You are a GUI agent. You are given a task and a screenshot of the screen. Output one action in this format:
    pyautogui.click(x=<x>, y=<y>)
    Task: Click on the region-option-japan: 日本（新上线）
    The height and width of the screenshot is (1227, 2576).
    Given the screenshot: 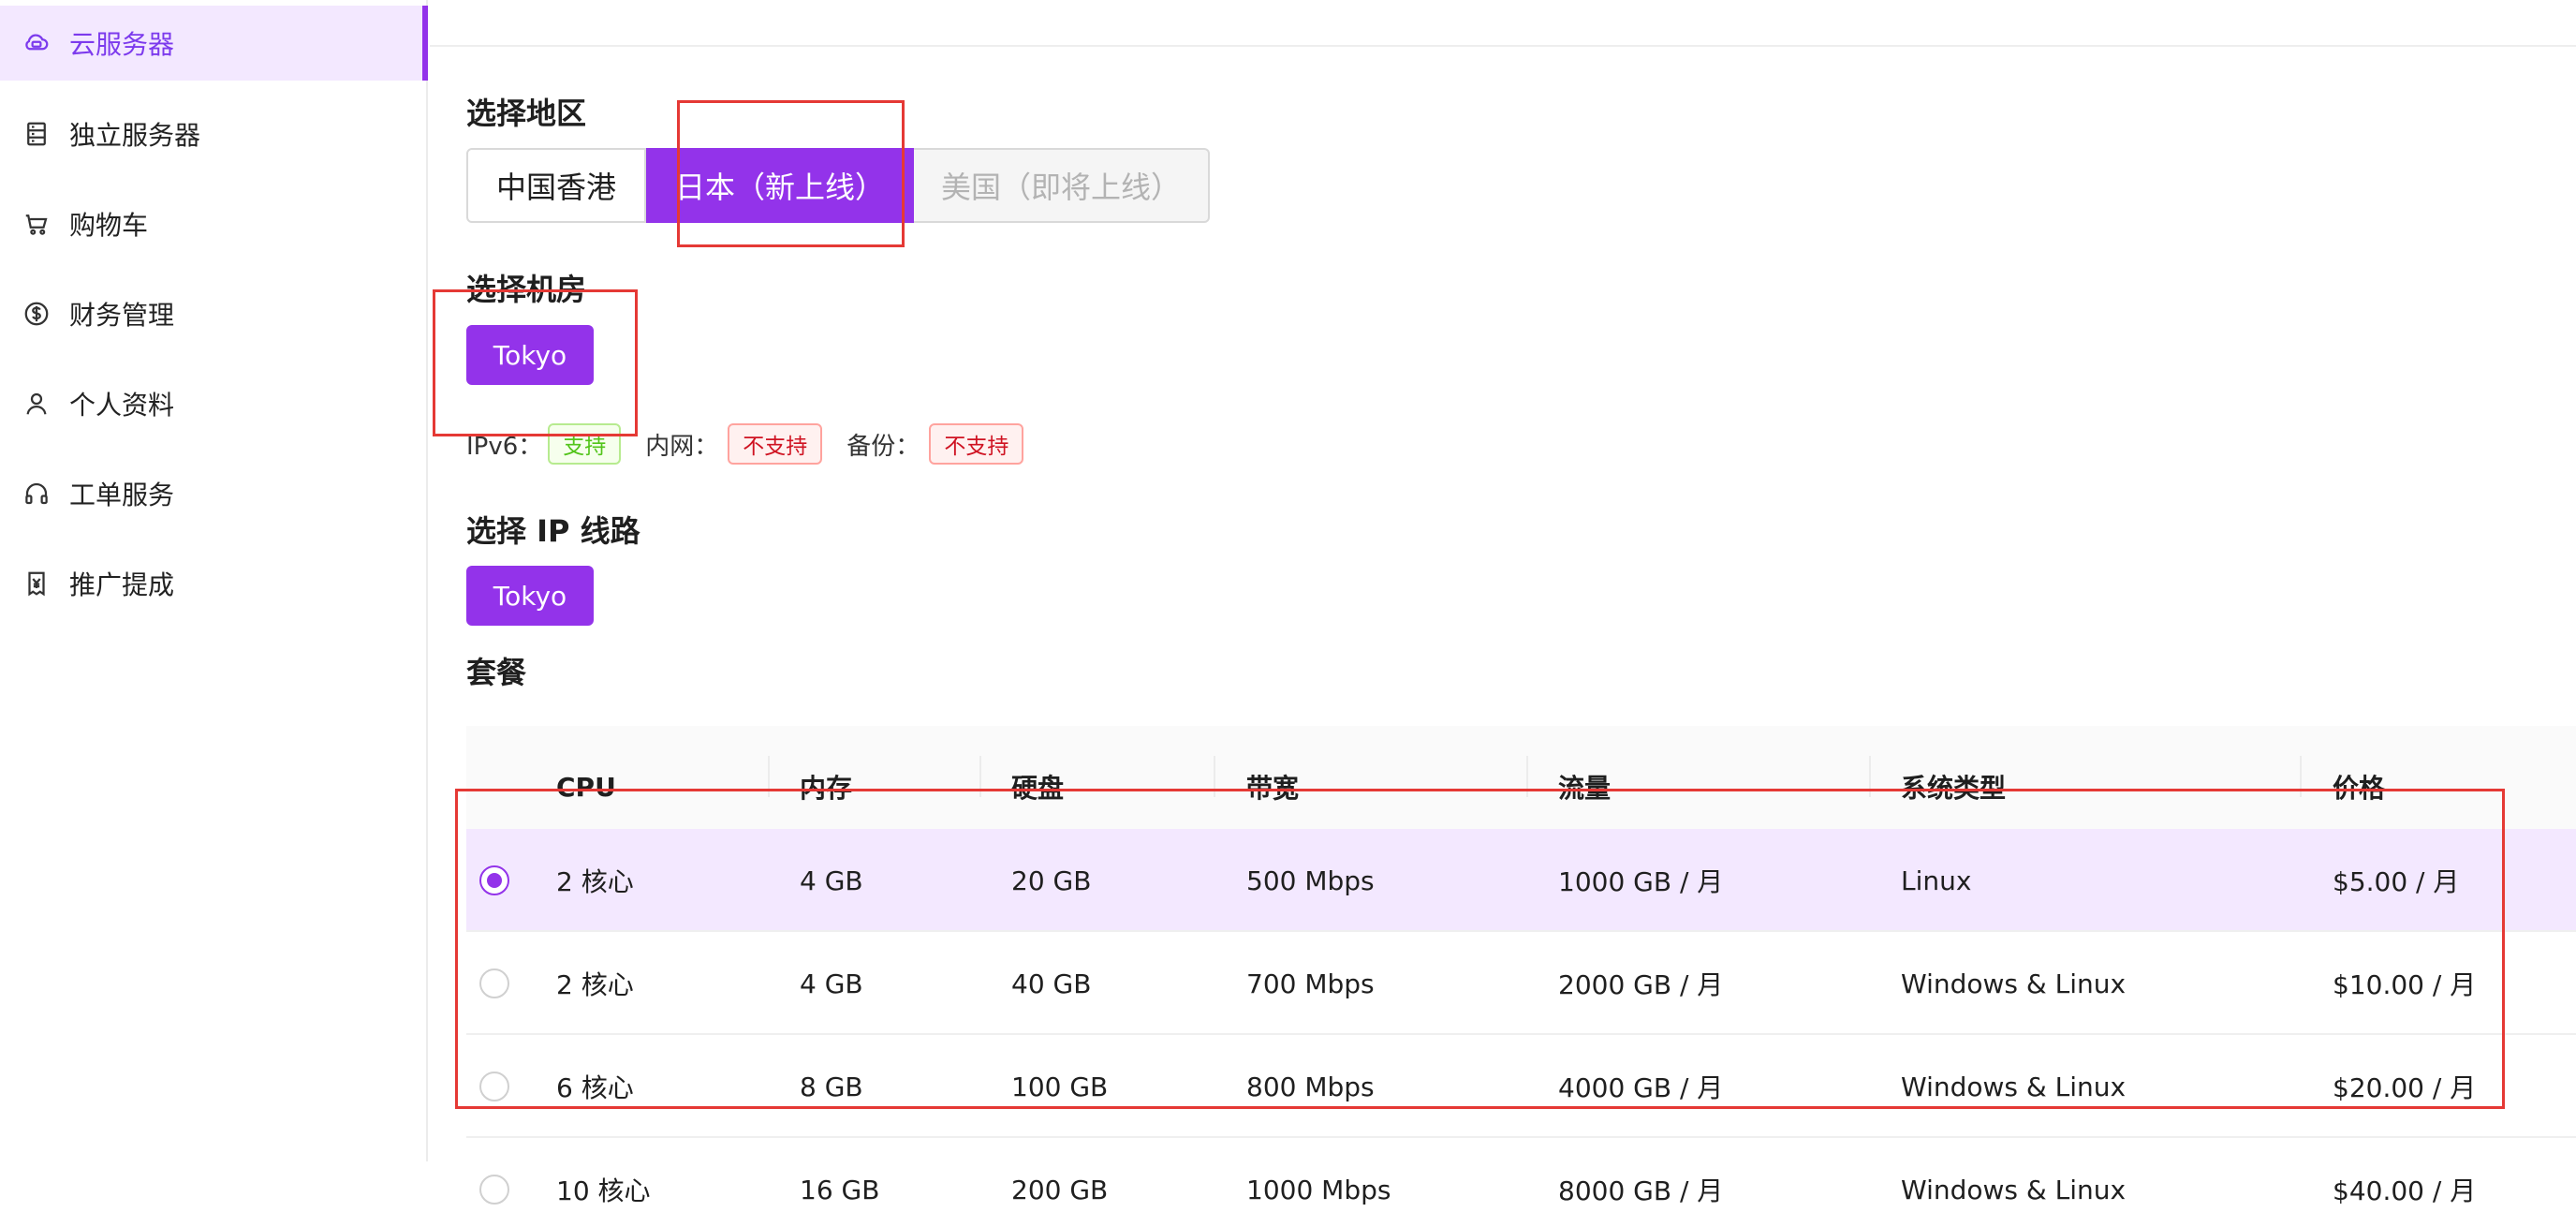 What is the action you would take?
    pyautogui.click(x=780, y=185)
    